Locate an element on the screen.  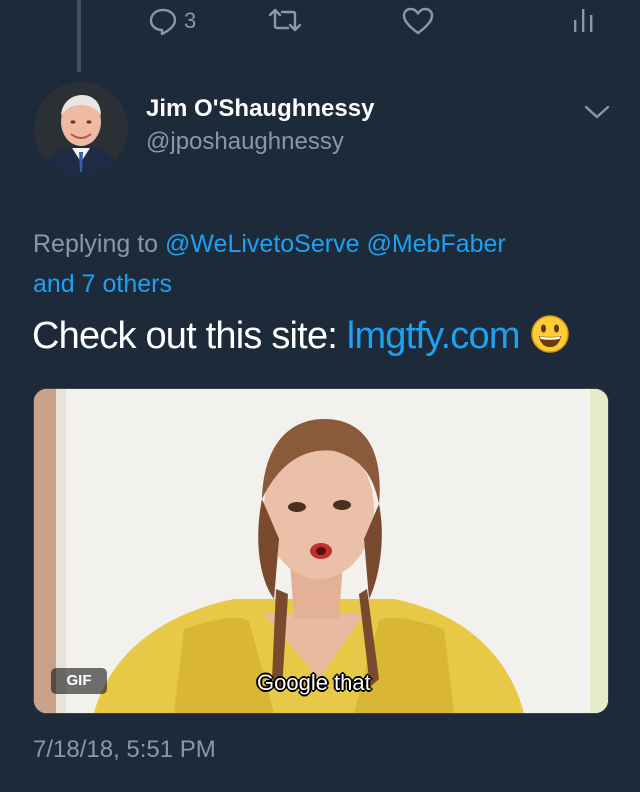
avatar-portrait is located at coordinates (81, 129).